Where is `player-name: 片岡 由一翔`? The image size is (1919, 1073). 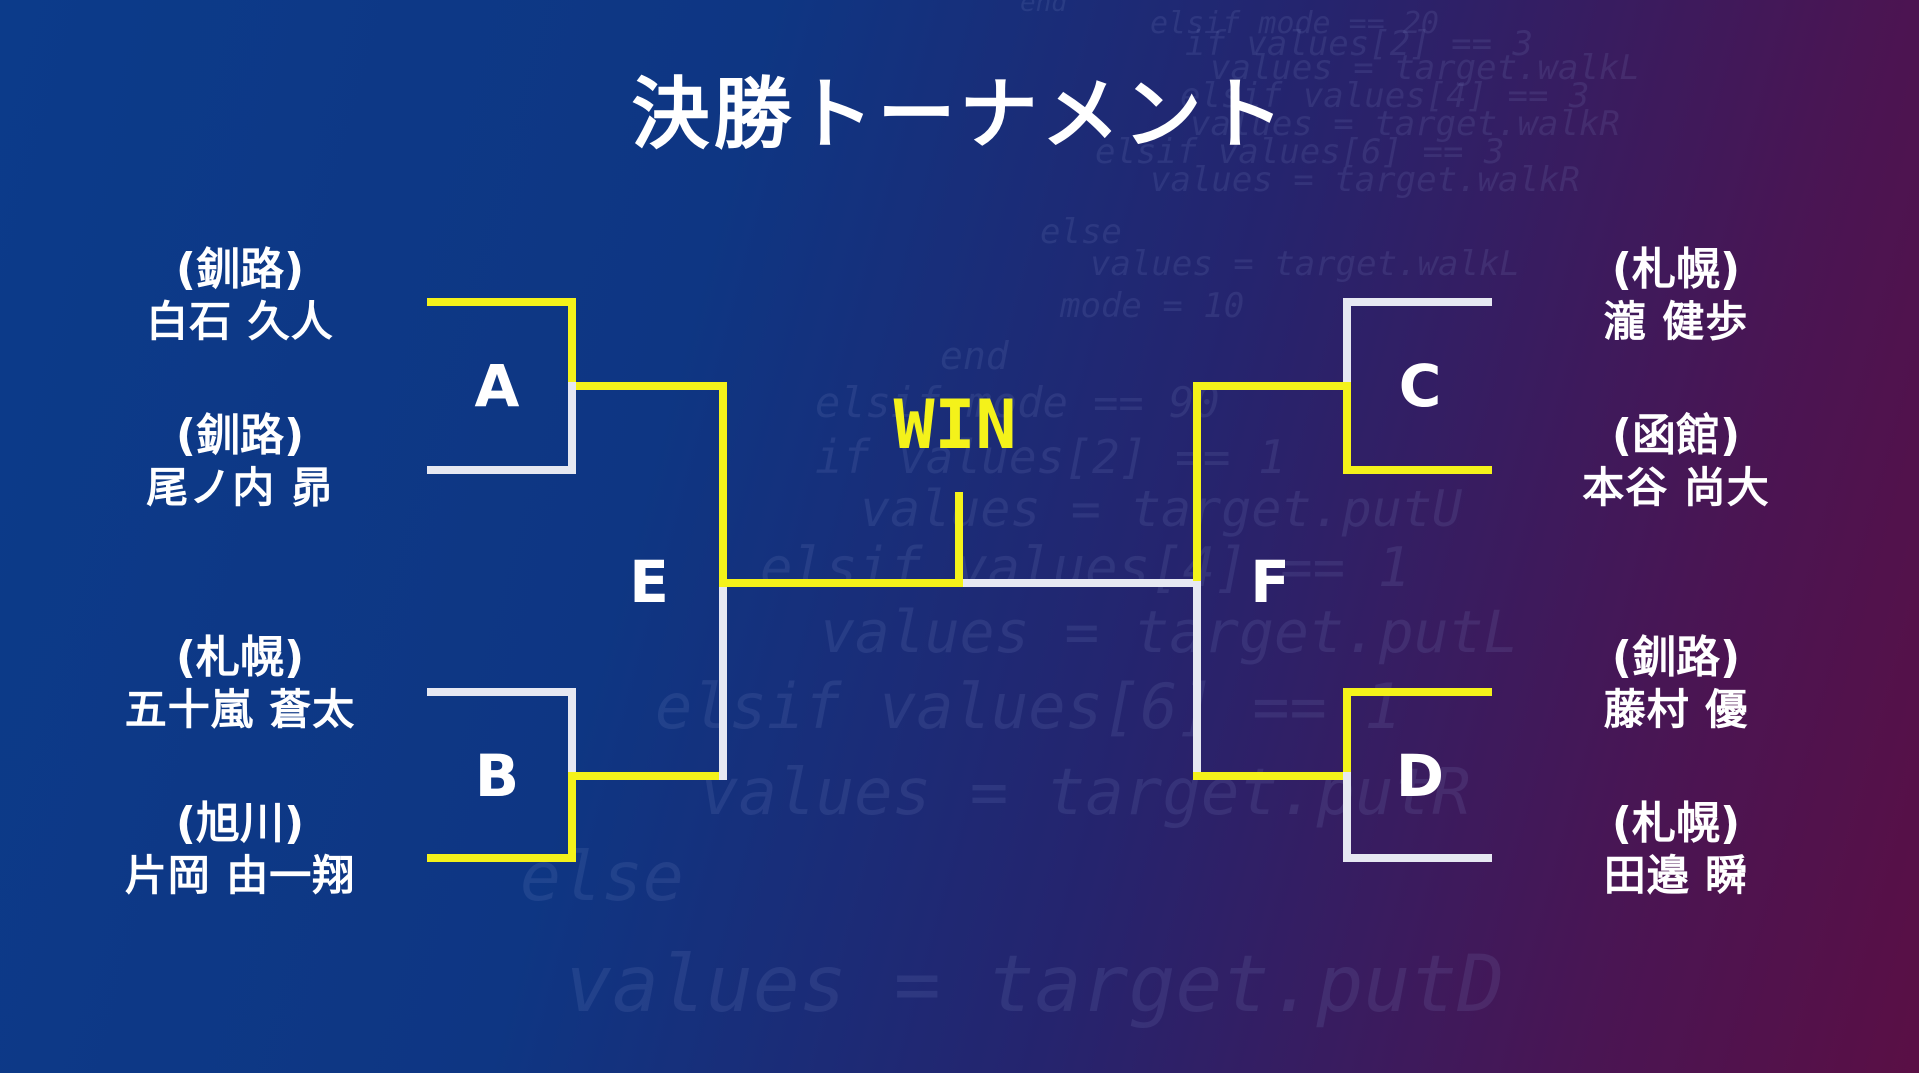
player-name: 片岡 由一翔 is located at coordinates (240, 875).